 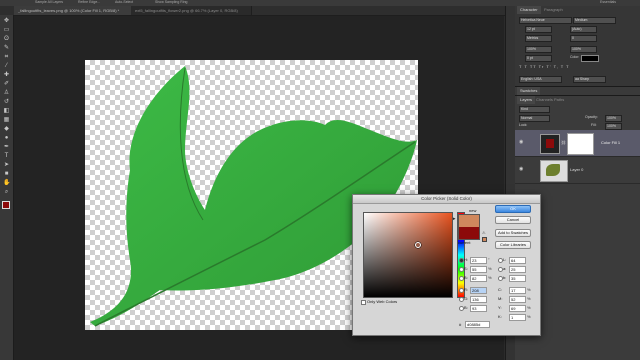 I want to click on layer-mask-thumbnail, so click(x=580, y=144).